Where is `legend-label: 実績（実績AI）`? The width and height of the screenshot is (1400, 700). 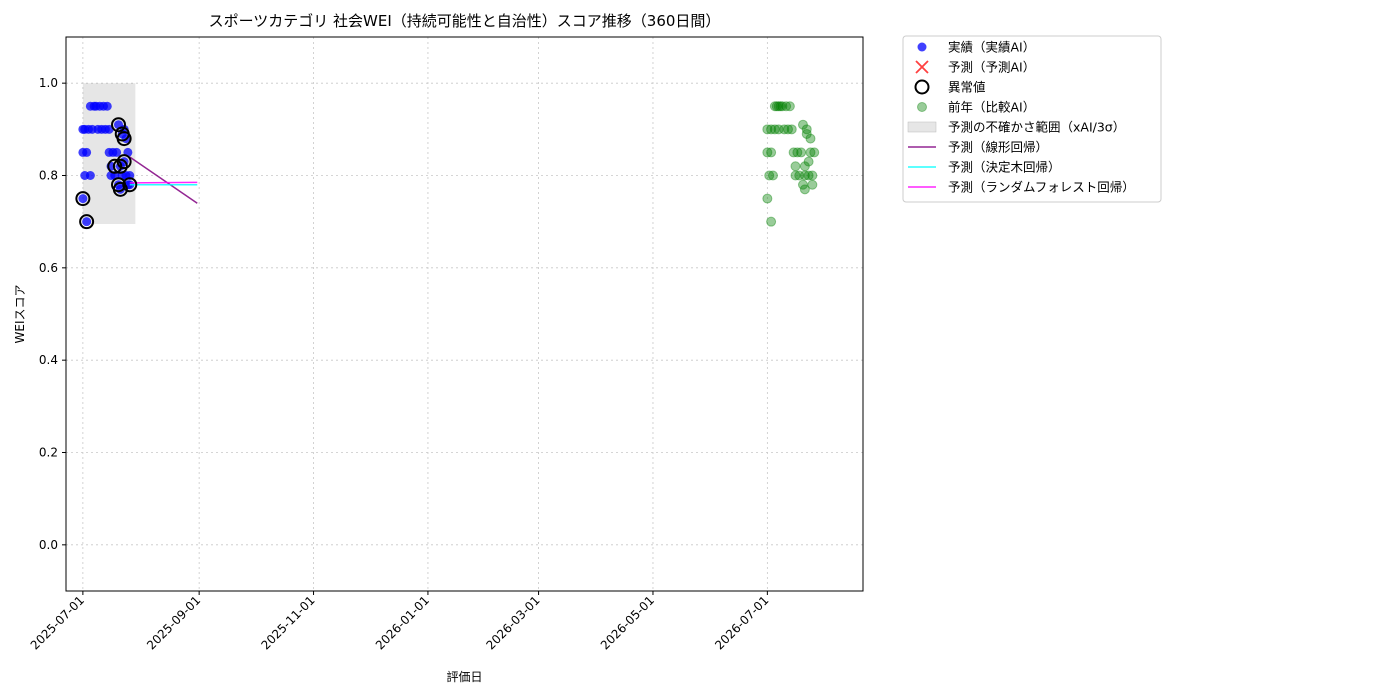
legend-label: 実績（実績AI） is located at coordinates (991, 47).